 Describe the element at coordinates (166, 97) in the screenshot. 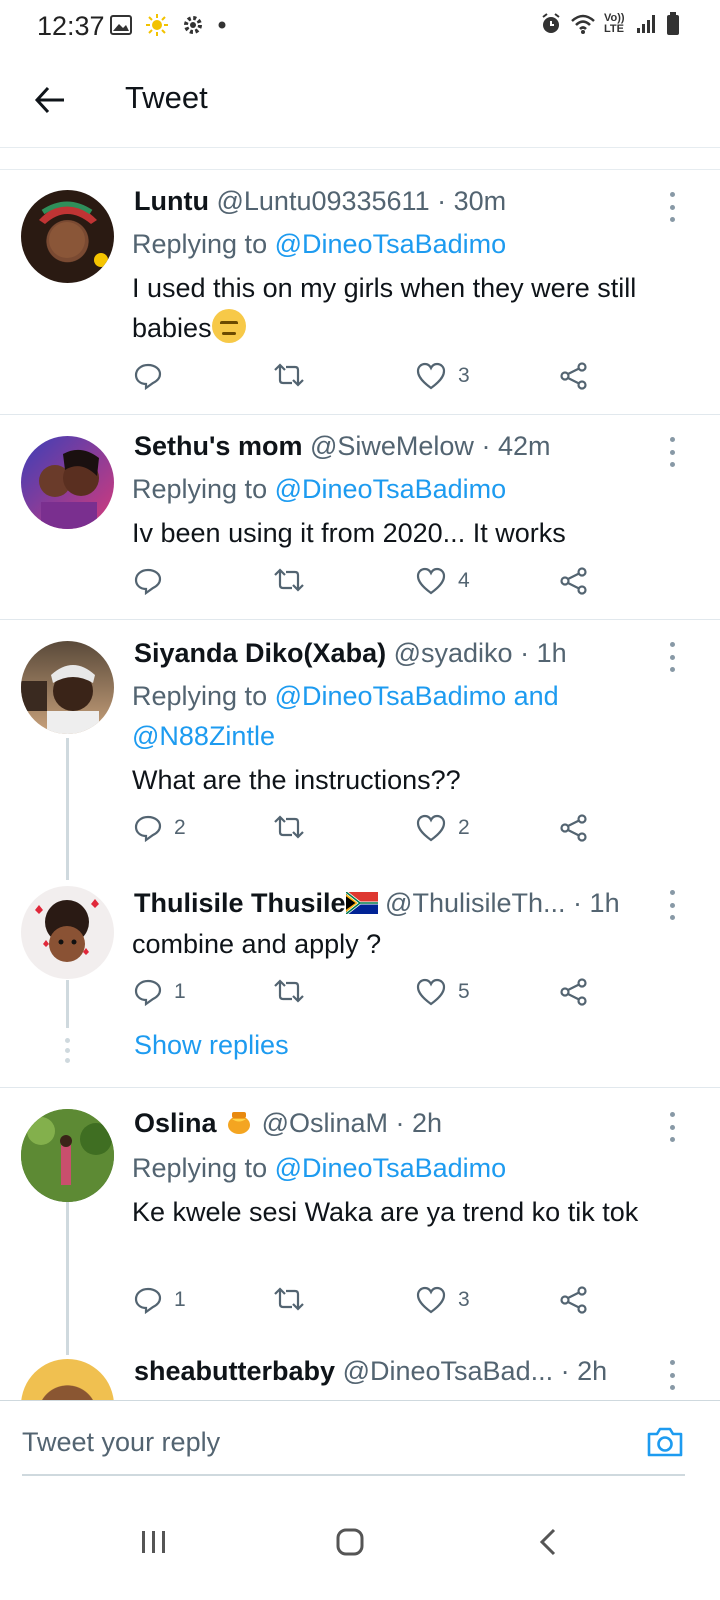

I see `page-title: Tweet` at that location.